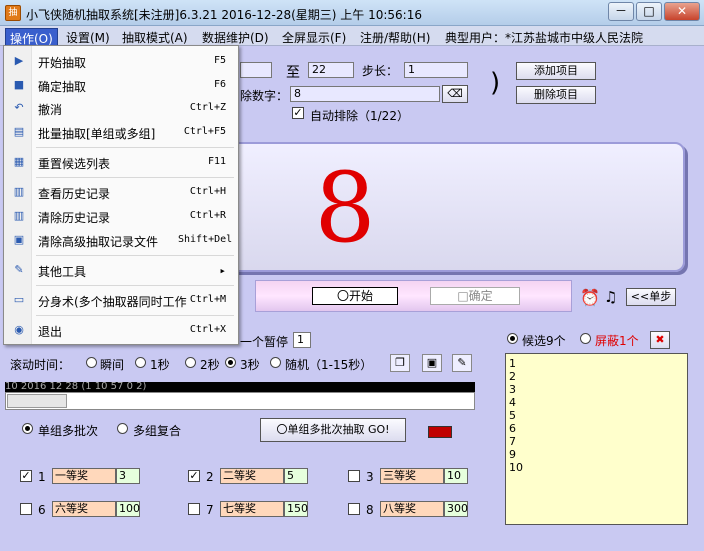 The image size is (704, 551). Describe the element at coordinates (354, 476) in the screenshot. I see `prize-3-checkbox` at that location.